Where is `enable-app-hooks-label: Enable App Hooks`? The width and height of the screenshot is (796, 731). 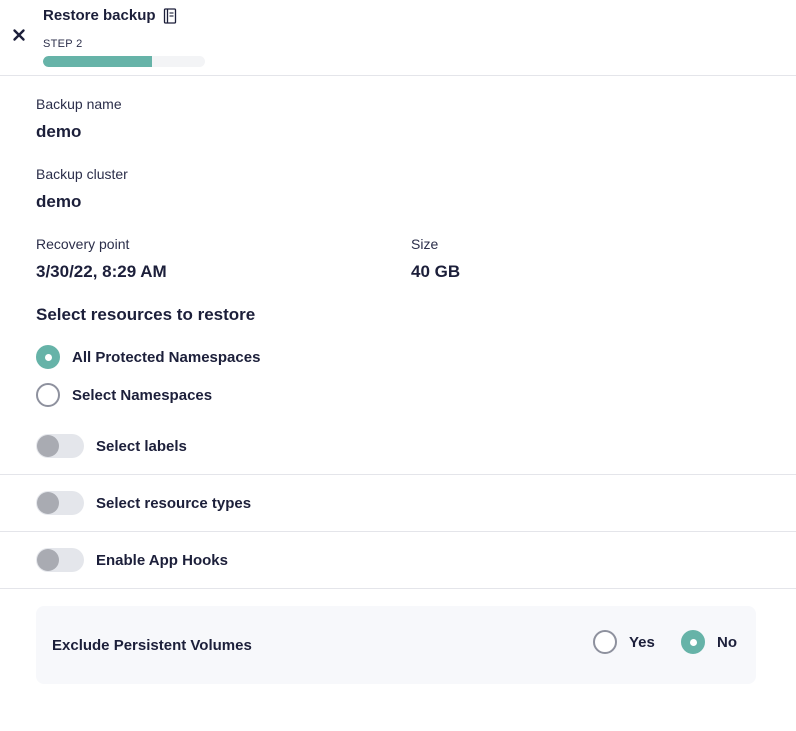 enable-app-hooks-label: Enable App Hooks is located at coordinates (162, 560).